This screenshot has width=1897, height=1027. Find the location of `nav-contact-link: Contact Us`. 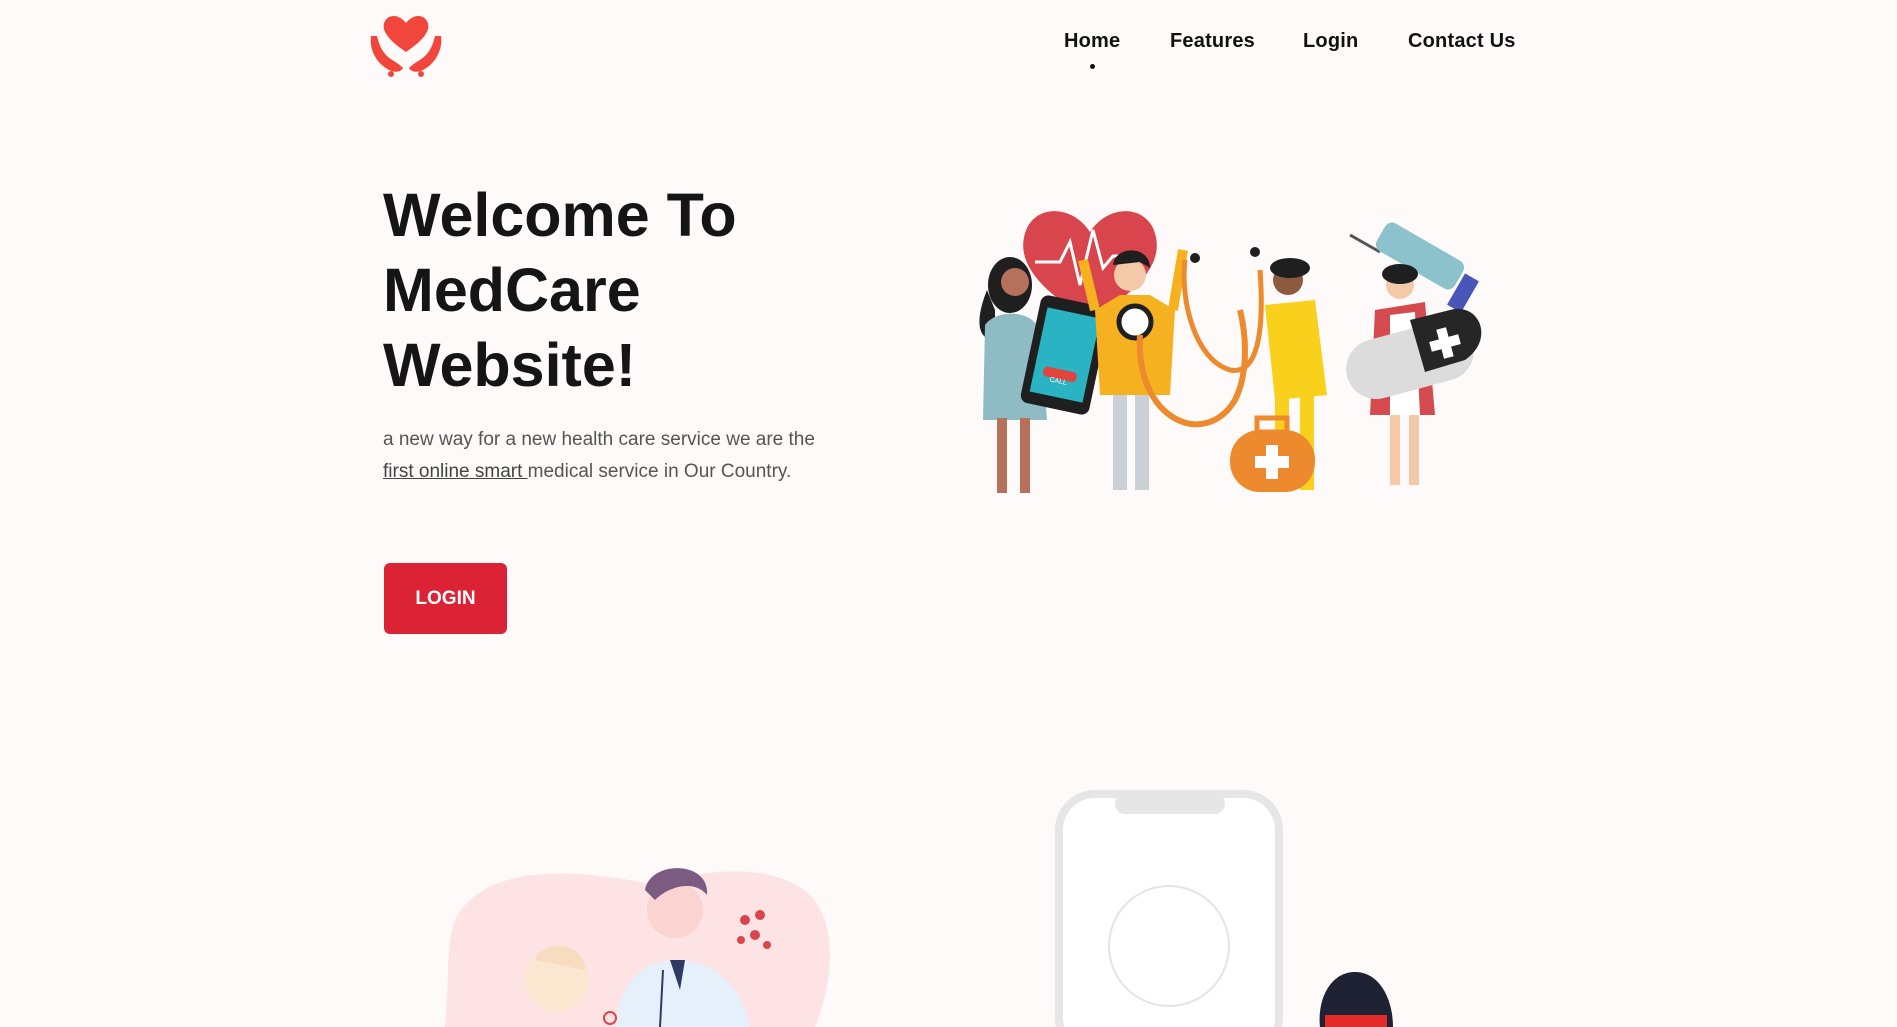

nav-contact-link: Contact Us is located at coordinates (1462, 41).